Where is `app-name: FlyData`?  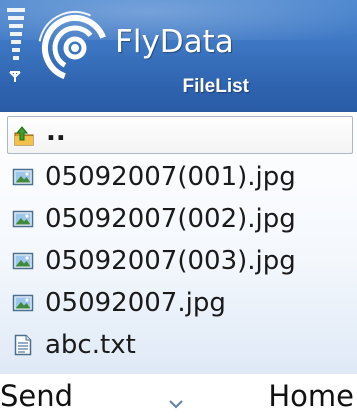
app-name: FlyData is located at coordinates (174, 42).